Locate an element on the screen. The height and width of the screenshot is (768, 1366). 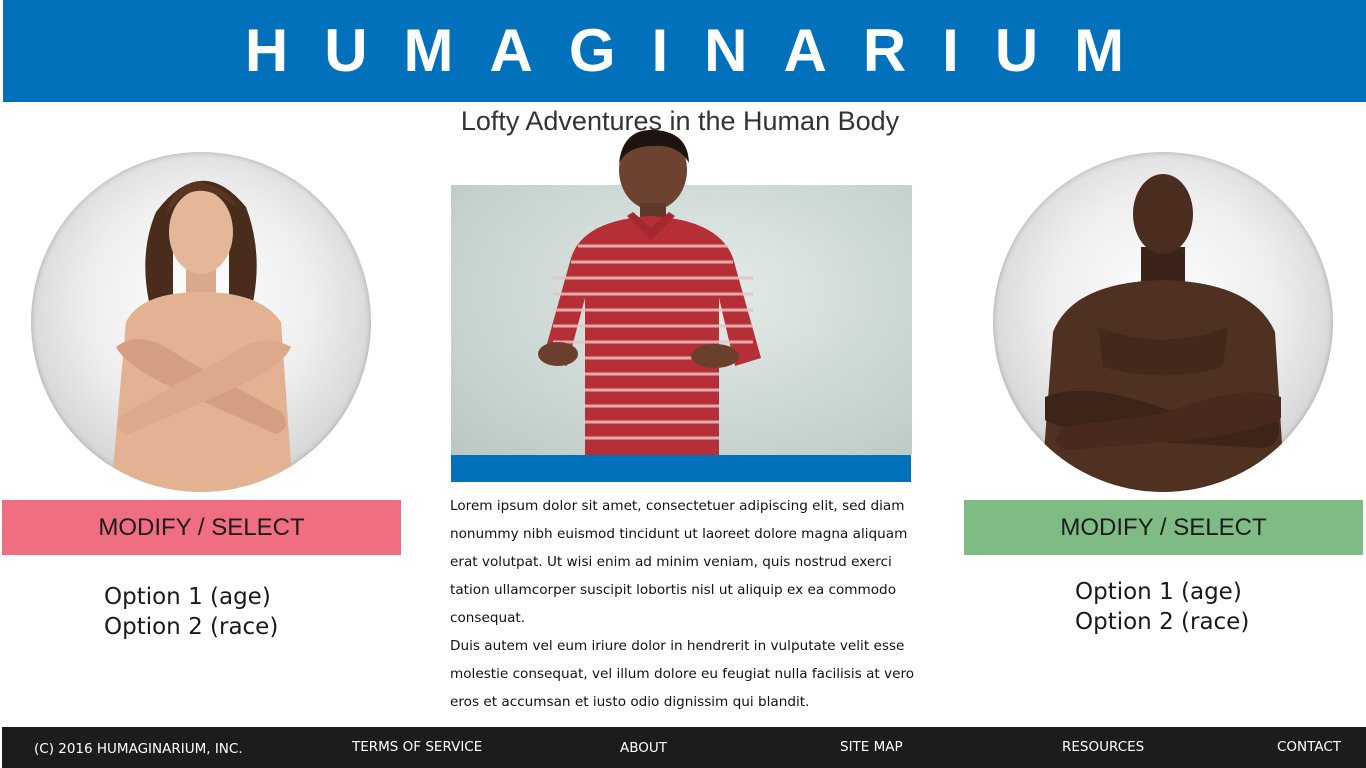
footer-link-about: ABOUT is located at coordinates (643, 748).